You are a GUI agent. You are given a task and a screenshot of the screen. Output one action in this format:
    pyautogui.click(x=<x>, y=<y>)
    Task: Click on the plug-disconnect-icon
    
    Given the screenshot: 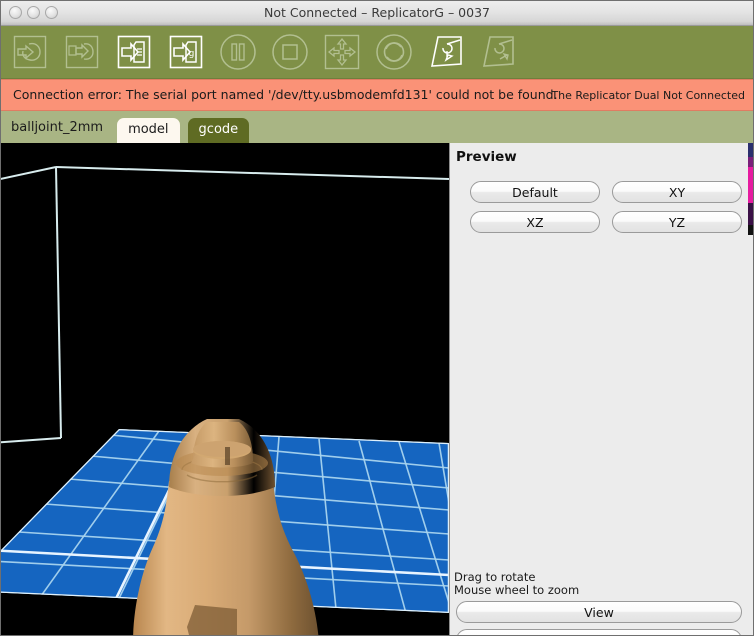 What is the action you would take?
    pyautogui.click(x=498, y=51)
    